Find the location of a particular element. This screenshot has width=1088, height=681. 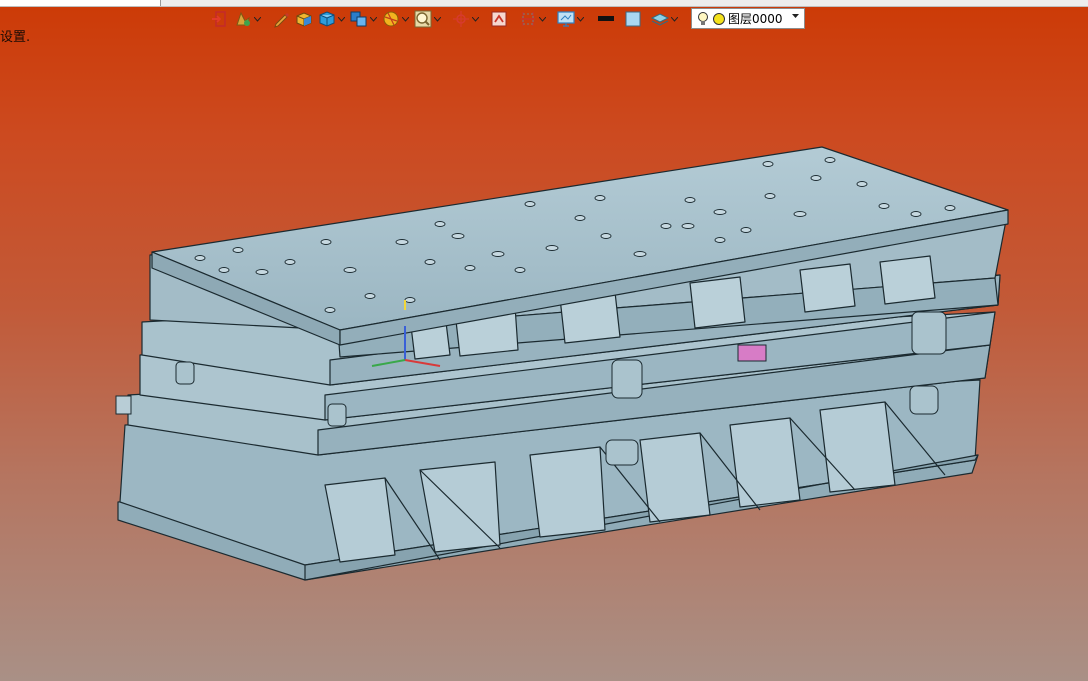

highlighted-part is located at coordinates (752, 353).